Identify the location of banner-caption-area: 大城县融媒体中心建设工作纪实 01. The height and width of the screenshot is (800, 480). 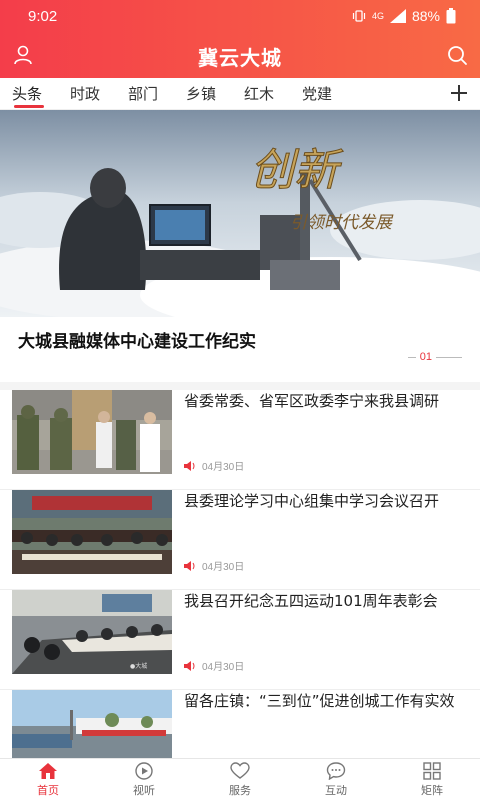
(240, 349).